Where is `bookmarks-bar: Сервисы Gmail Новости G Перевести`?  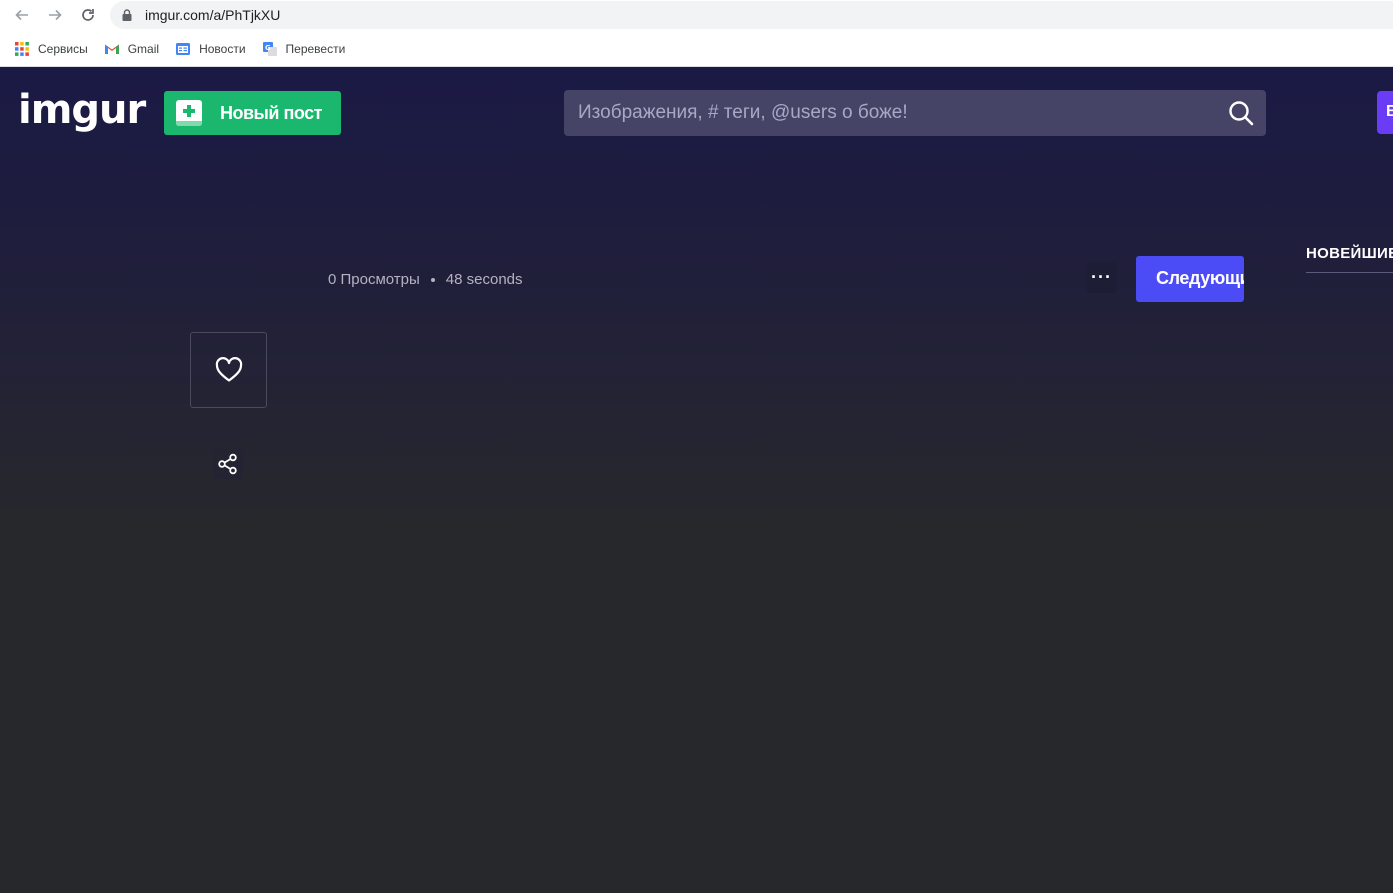
bookmarks-bar: Сервисы Gmail Новости G Перевести is located at coordinates (696, 49).